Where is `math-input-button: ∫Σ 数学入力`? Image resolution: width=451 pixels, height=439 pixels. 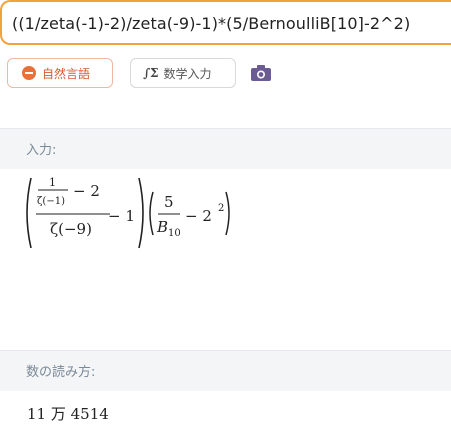
math-input-button: ∫Σ 数学入力 is located at coordinates (183, 73).